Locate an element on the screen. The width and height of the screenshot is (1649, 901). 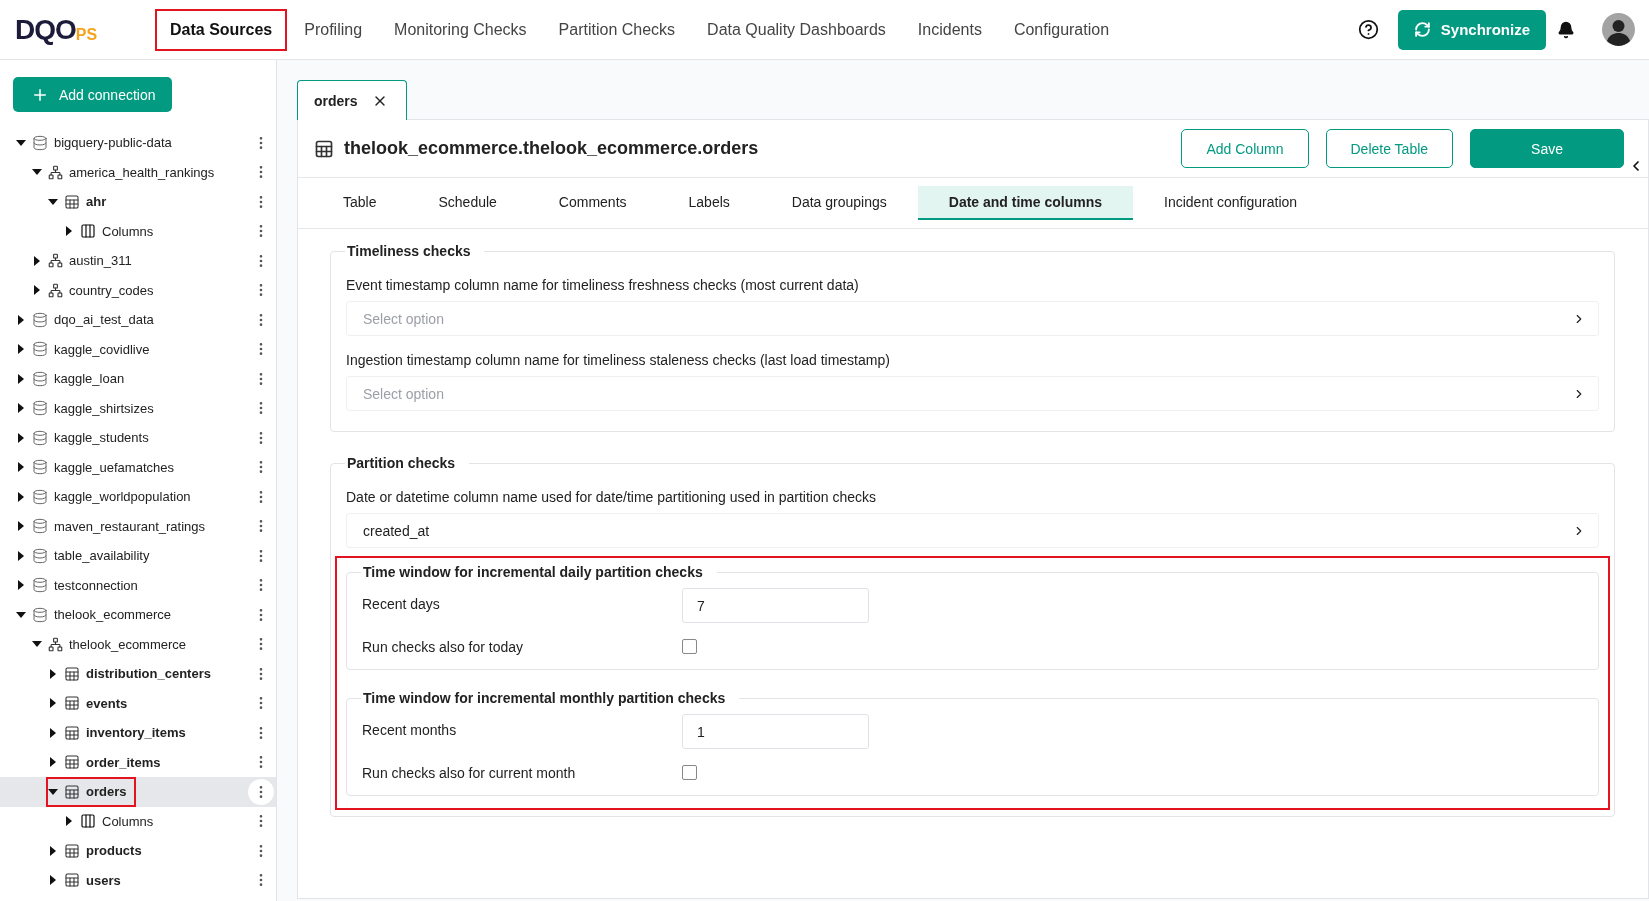
nav-link: Monitoring Checks is located at coordinates (460, 29).